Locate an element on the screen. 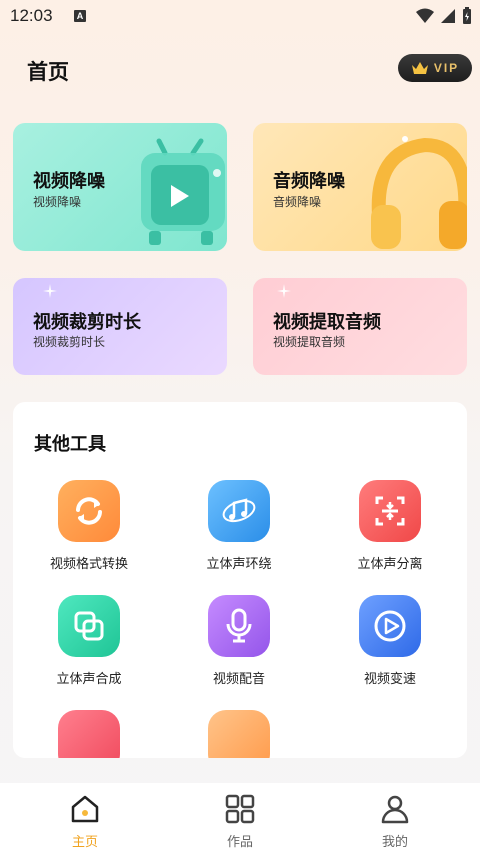  tool-label: 立体声环绕 is located at coordinates (239, 564).